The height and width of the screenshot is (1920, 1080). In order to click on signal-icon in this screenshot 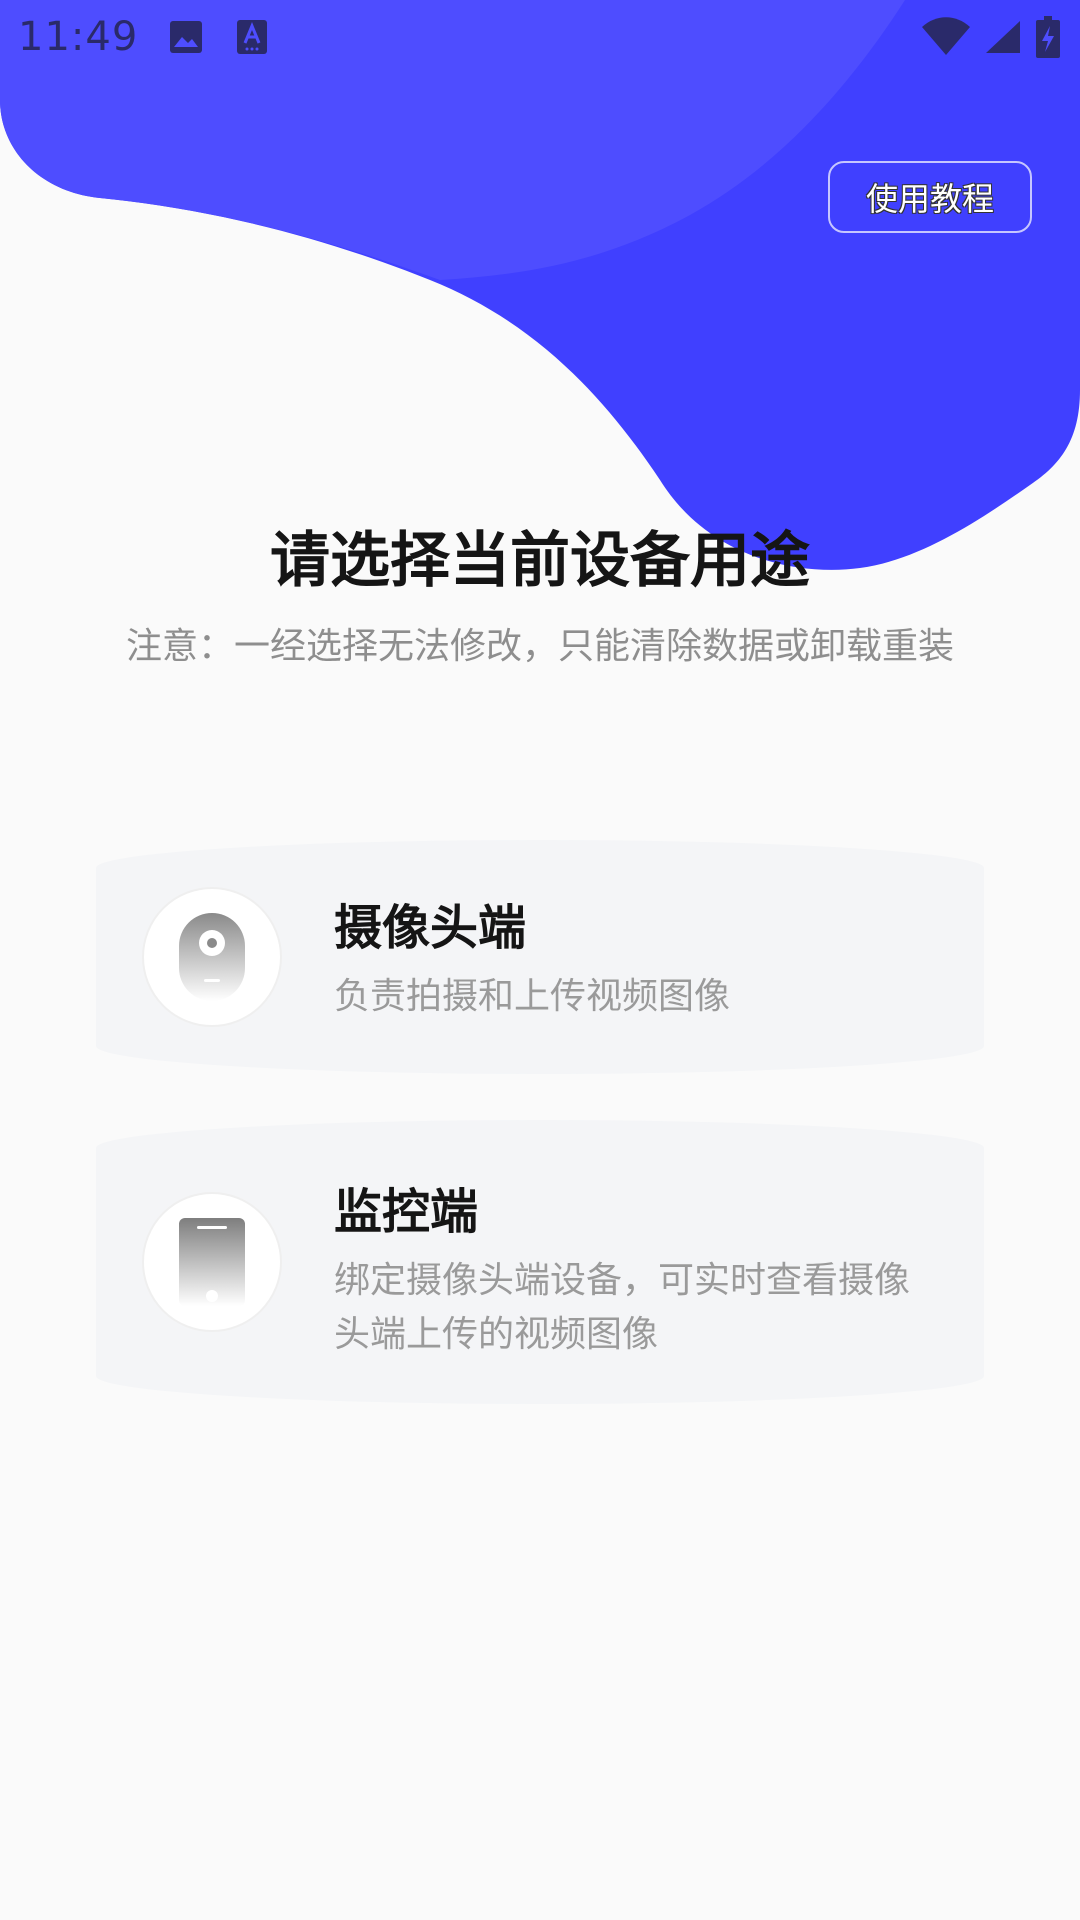, I will do `click(1002, 37)`.